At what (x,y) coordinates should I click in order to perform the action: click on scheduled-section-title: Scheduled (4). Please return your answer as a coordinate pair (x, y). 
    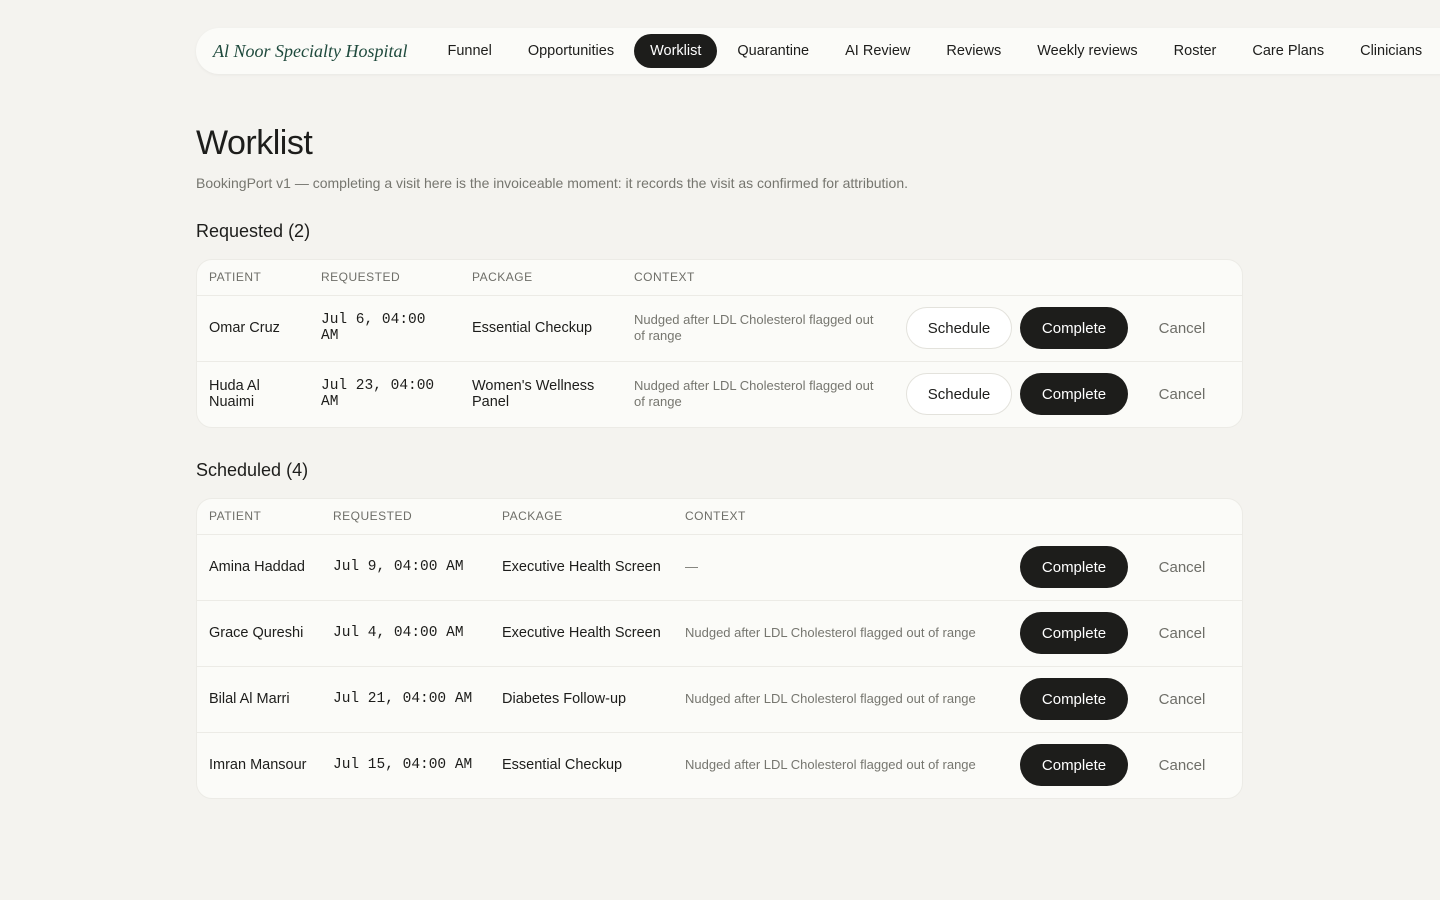
    Looking at the image, I should click on (252, 470).